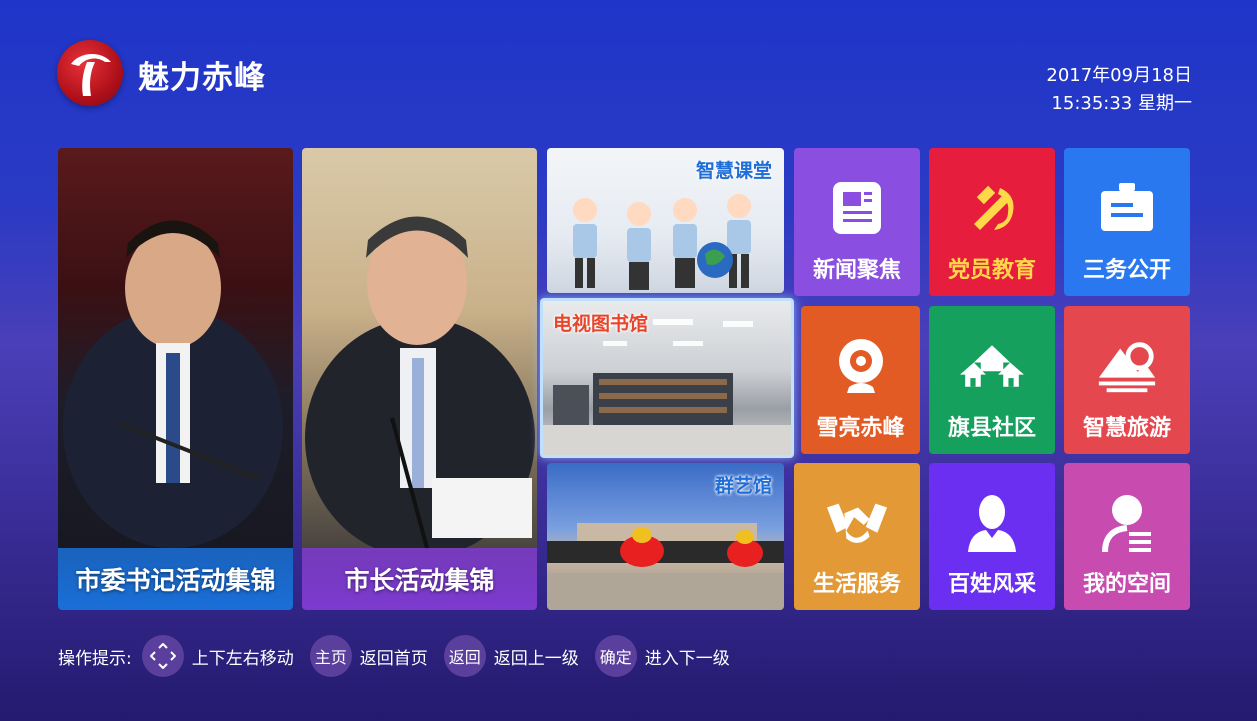 This screenshot has height=721, width=1257. I want to click on service-tile-life-services: 生活服务, so click(857, 536).